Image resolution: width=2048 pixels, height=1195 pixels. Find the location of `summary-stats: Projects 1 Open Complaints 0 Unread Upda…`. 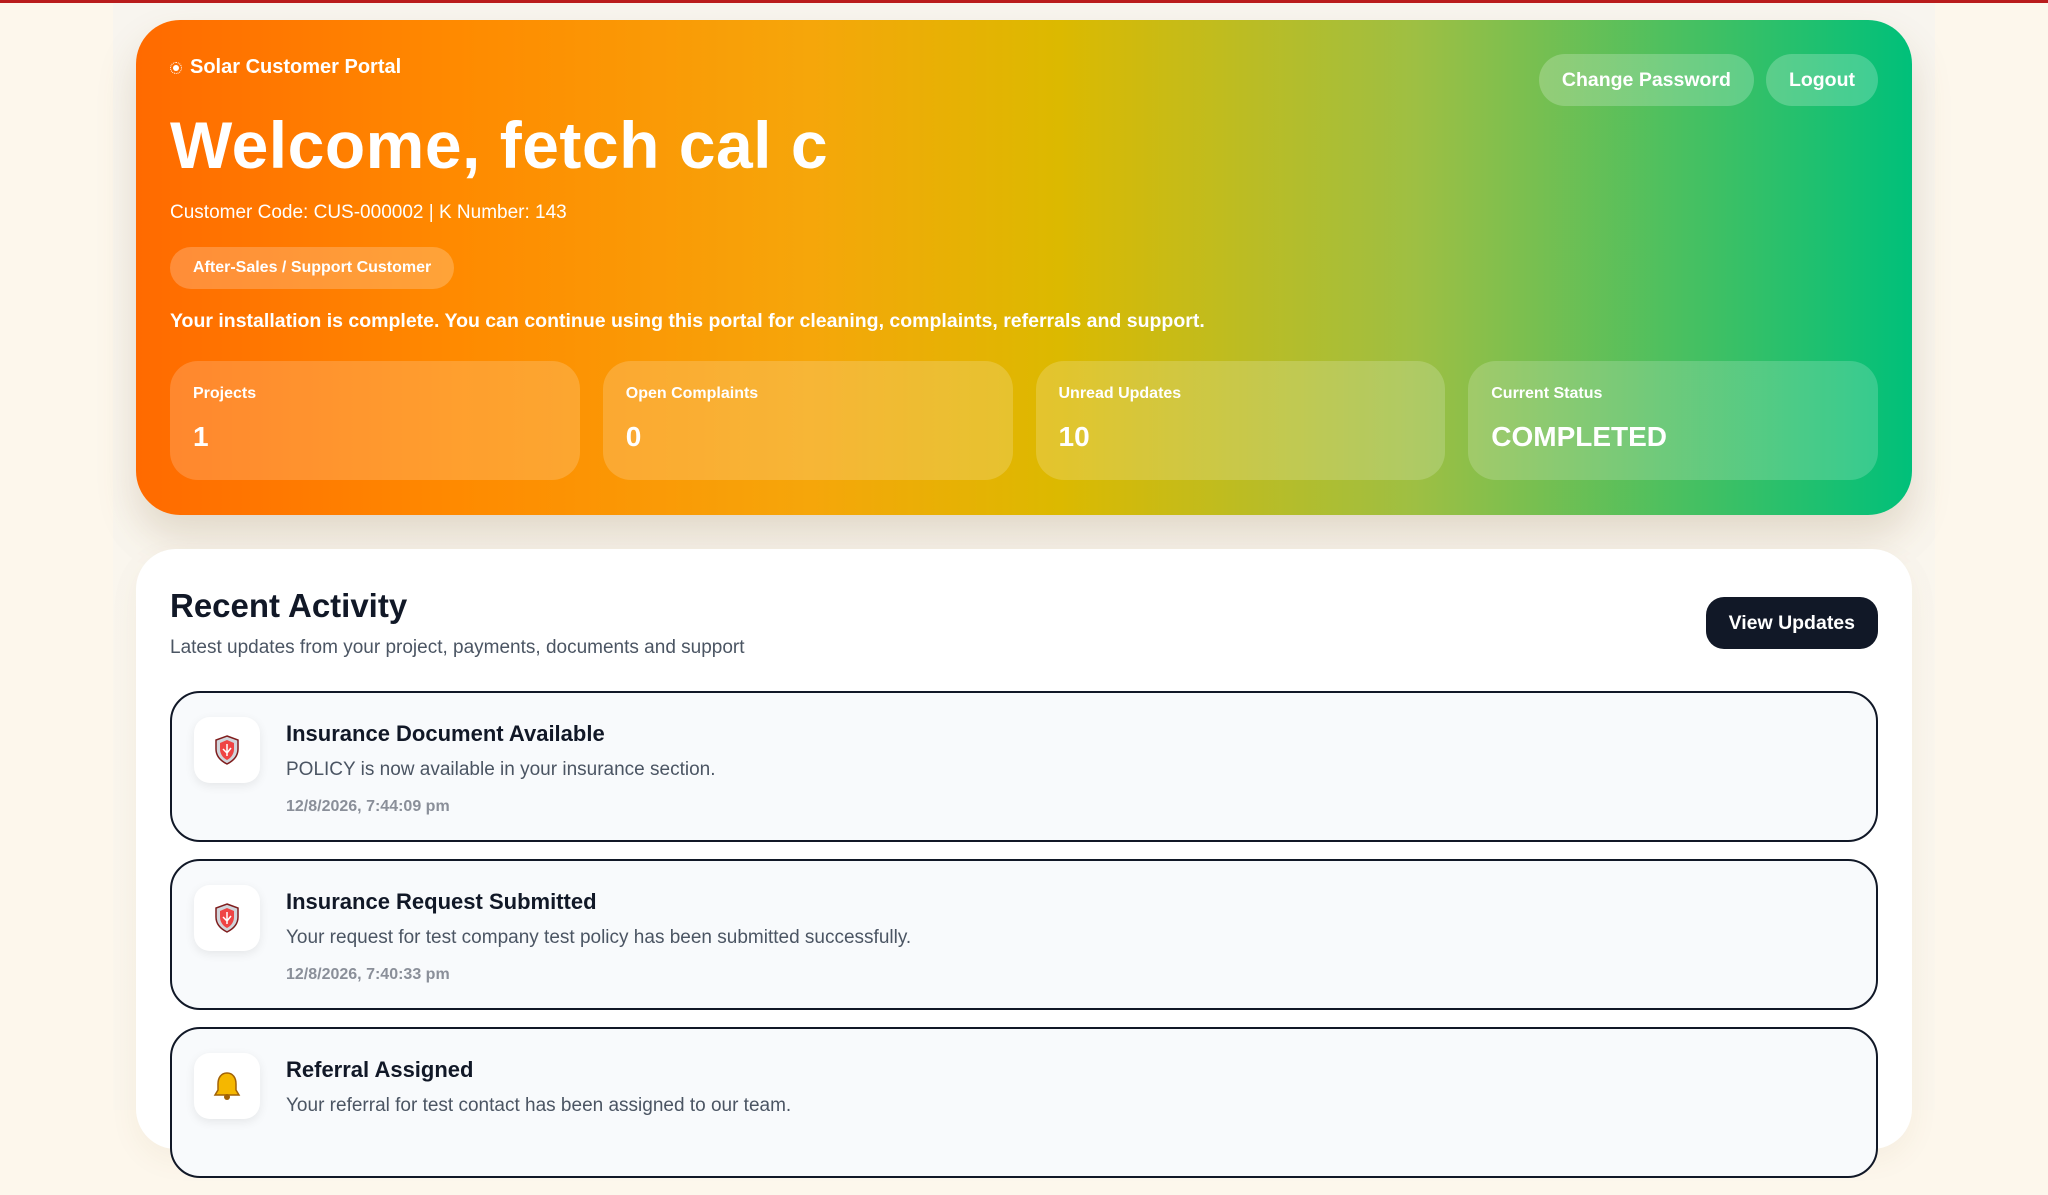

summary-stats: Projects 1 Open Complaints 0 Unread Upda… is located at coordinates (1024, 420).